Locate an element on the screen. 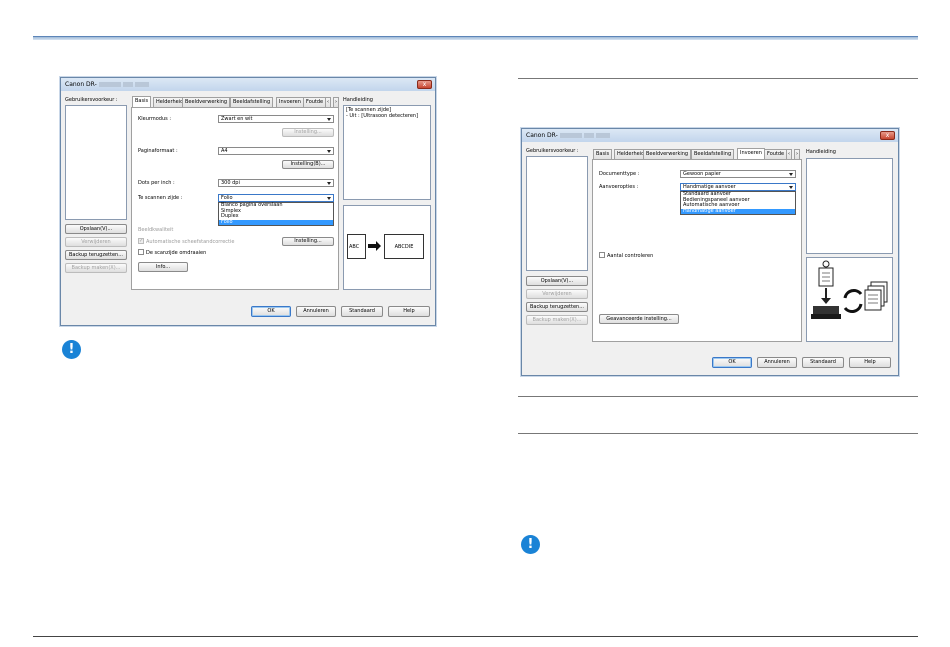 The image size is (950, 647). scan-side-value: Folio is located at coordinates (227, 198).